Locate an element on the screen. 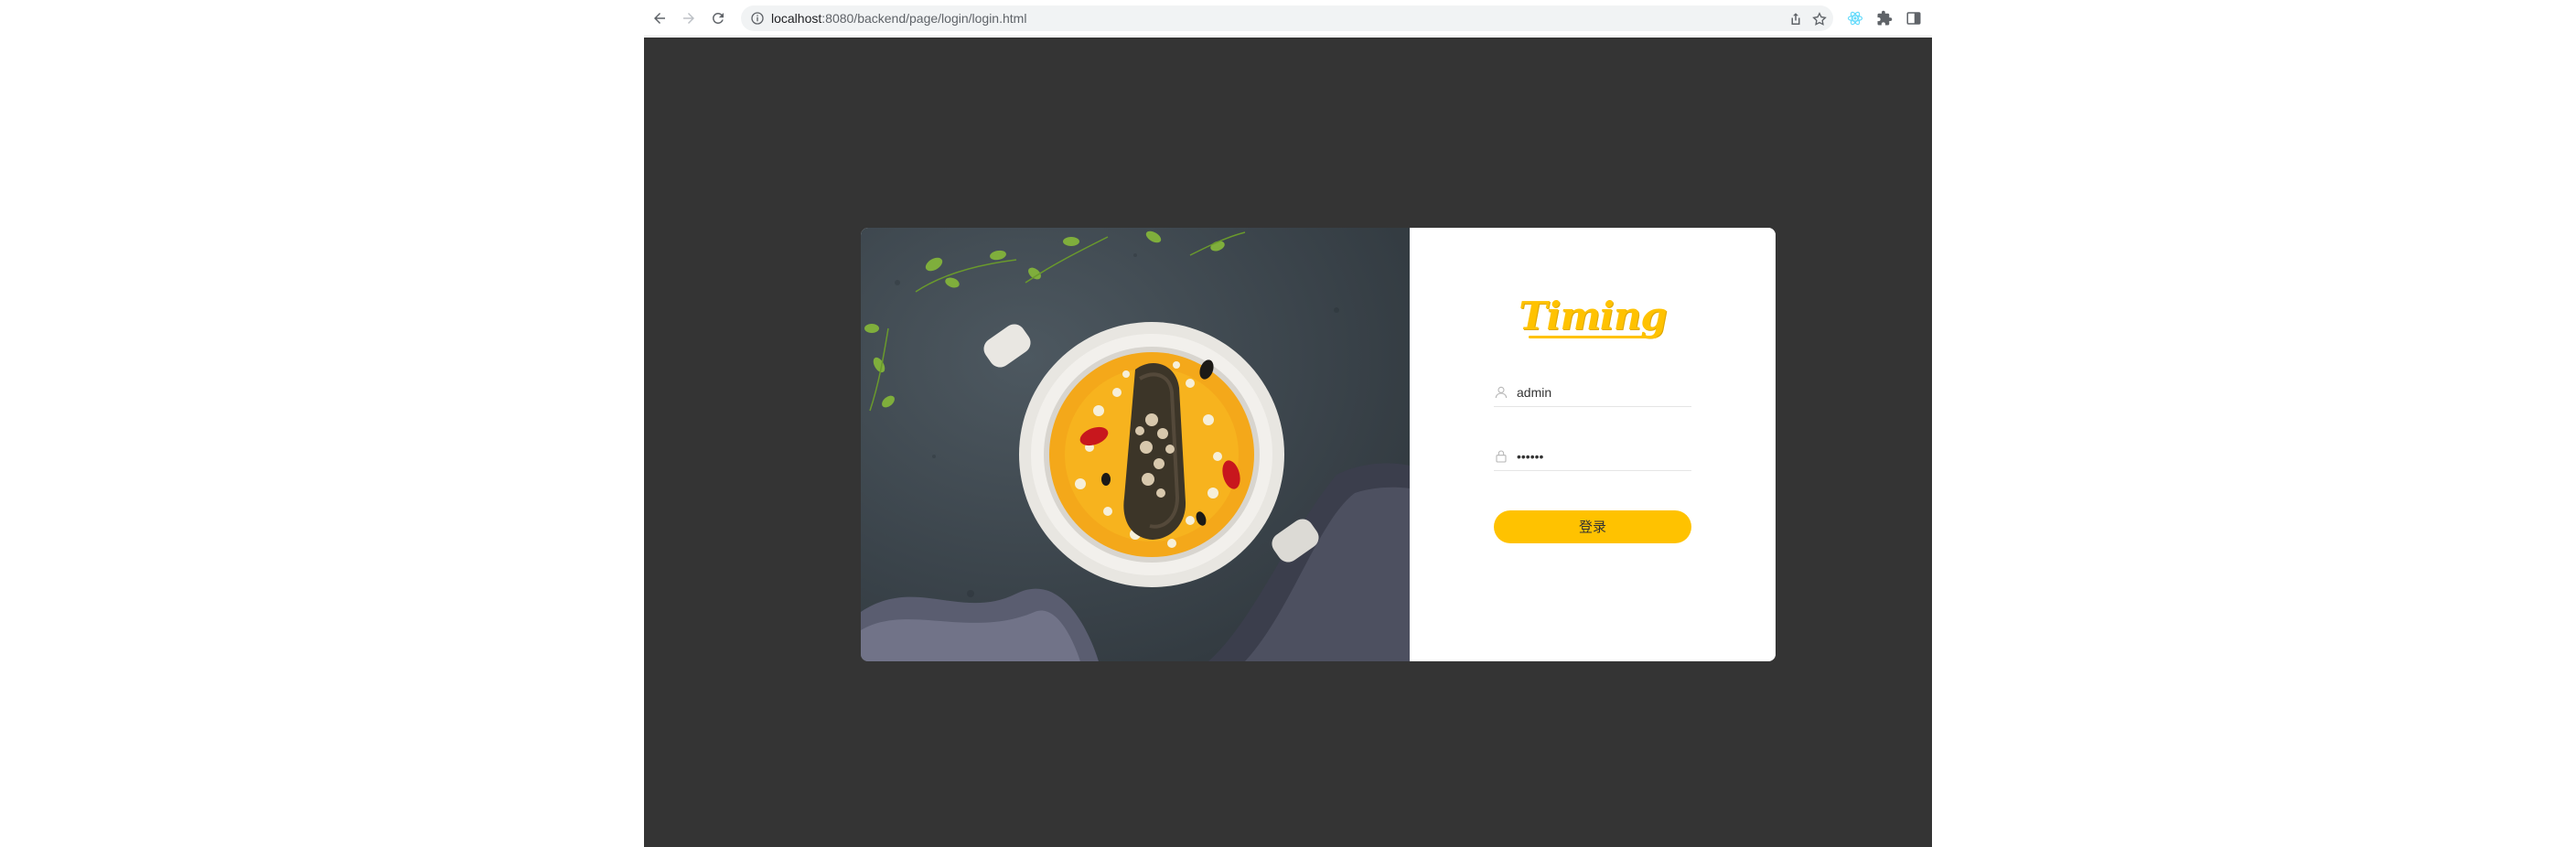  extensions-button is located at coordinates (1884, 18).